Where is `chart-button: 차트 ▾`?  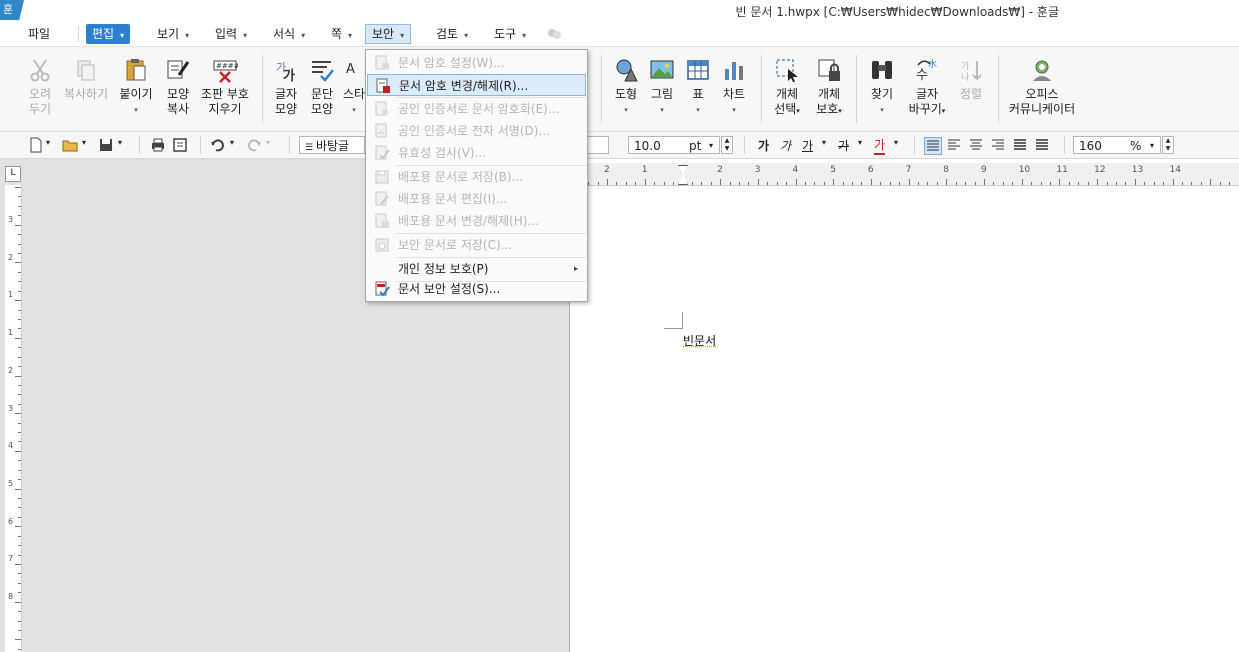 chart-button: 차트 ▾ is located at coordinates (734, 87).